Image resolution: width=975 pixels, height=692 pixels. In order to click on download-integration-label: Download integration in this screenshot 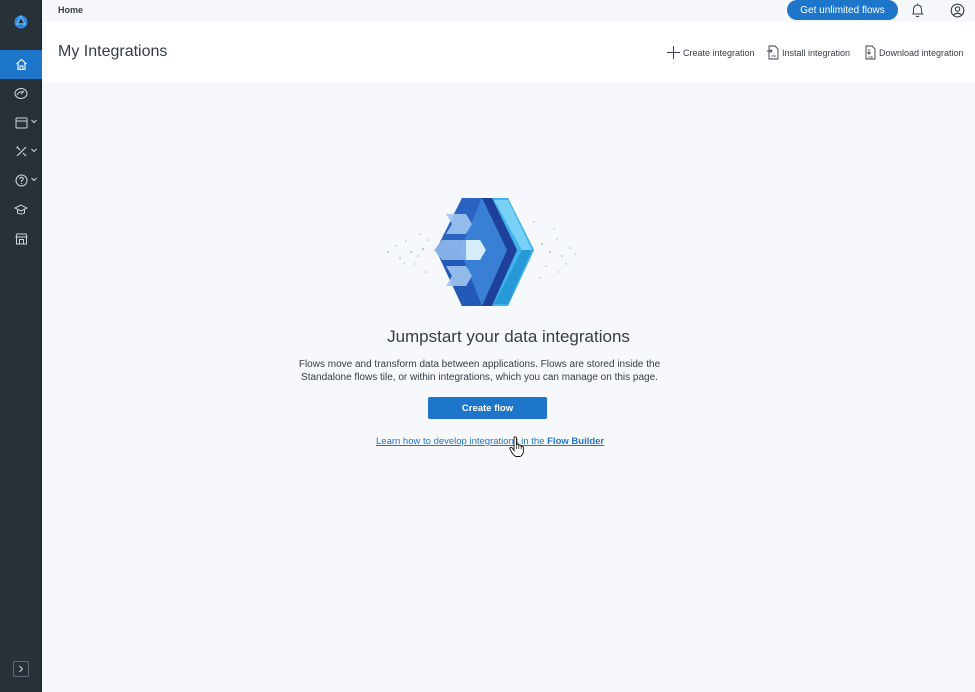, I will do `click(921, 52)`.